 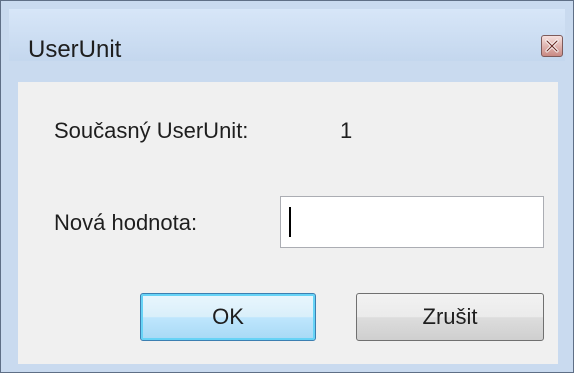 I want to click on current-userunit-label: Současný UserUnit:, so click(x=151, y=130).